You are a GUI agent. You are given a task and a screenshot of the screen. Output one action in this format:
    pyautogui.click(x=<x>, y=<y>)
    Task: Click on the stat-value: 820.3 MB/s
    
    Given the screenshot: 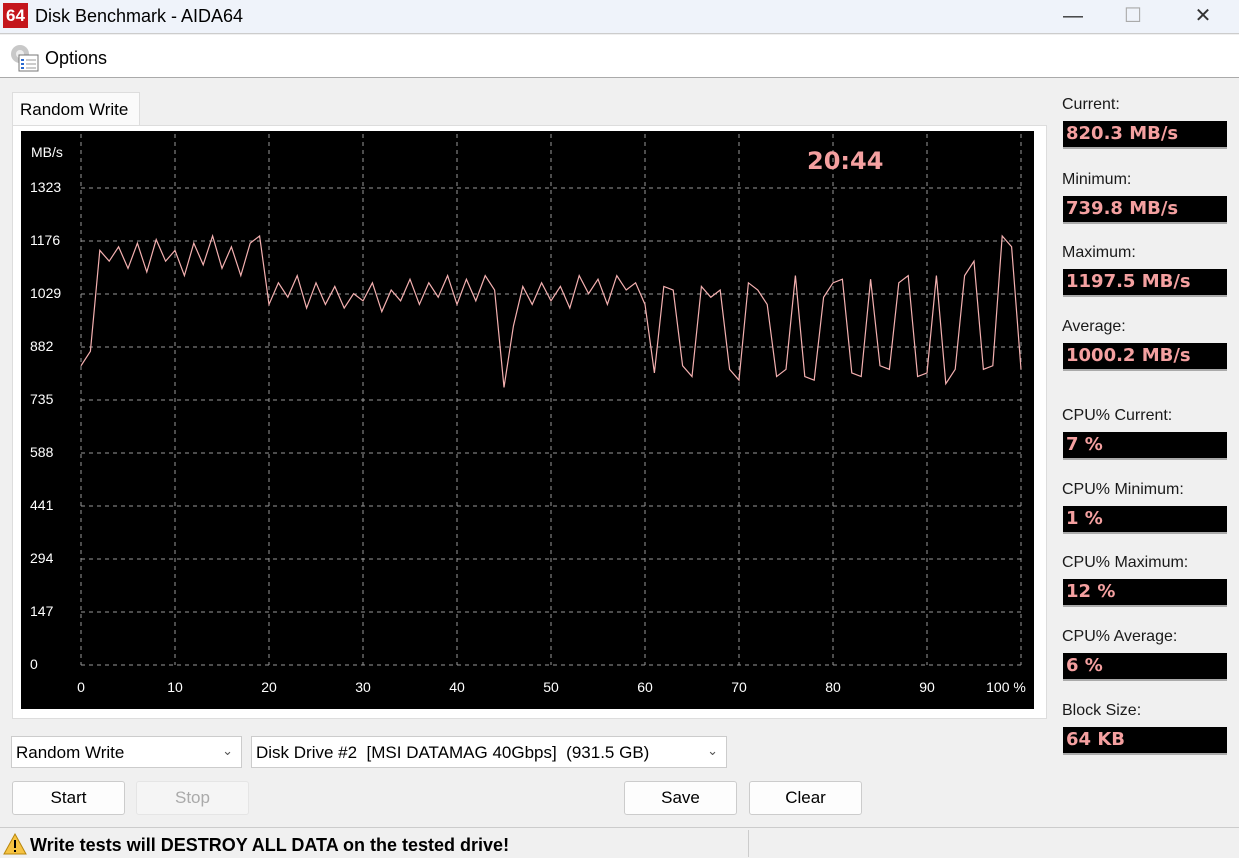 What is the action you would take?
    pyautogui.click(x=1145, y=135)
    